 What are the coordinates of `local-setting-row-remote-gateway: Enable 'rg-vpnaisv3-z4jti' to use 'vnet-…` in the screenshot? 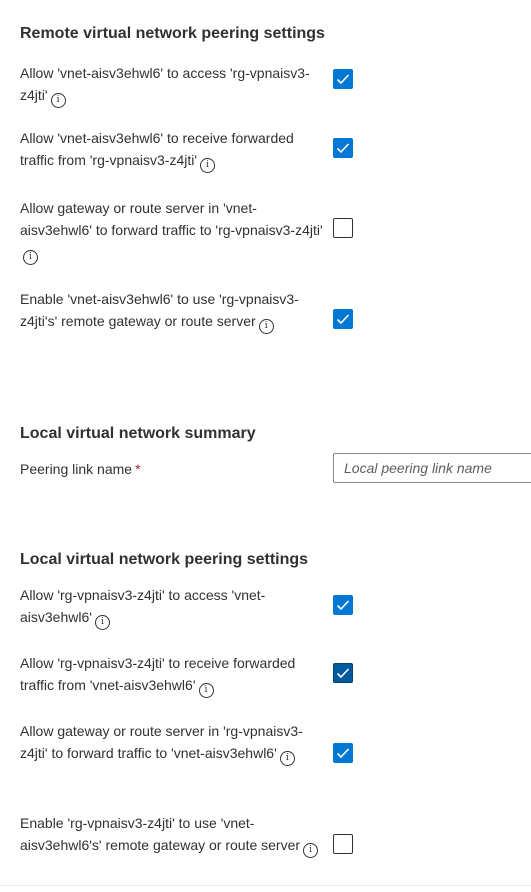 It's located at (275, 845).